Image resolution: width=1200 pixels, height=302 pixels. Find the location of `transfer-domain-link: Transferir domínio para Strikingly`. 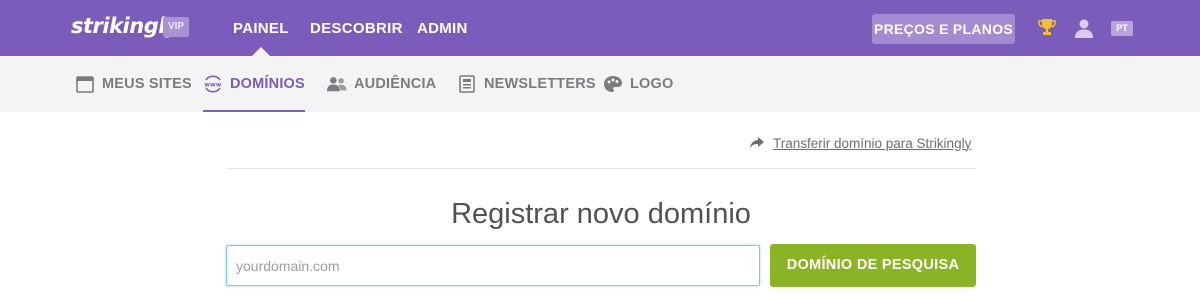

transfer-domain-link: Transferir domínio para Strikingly is located at coordinates (860, 143).